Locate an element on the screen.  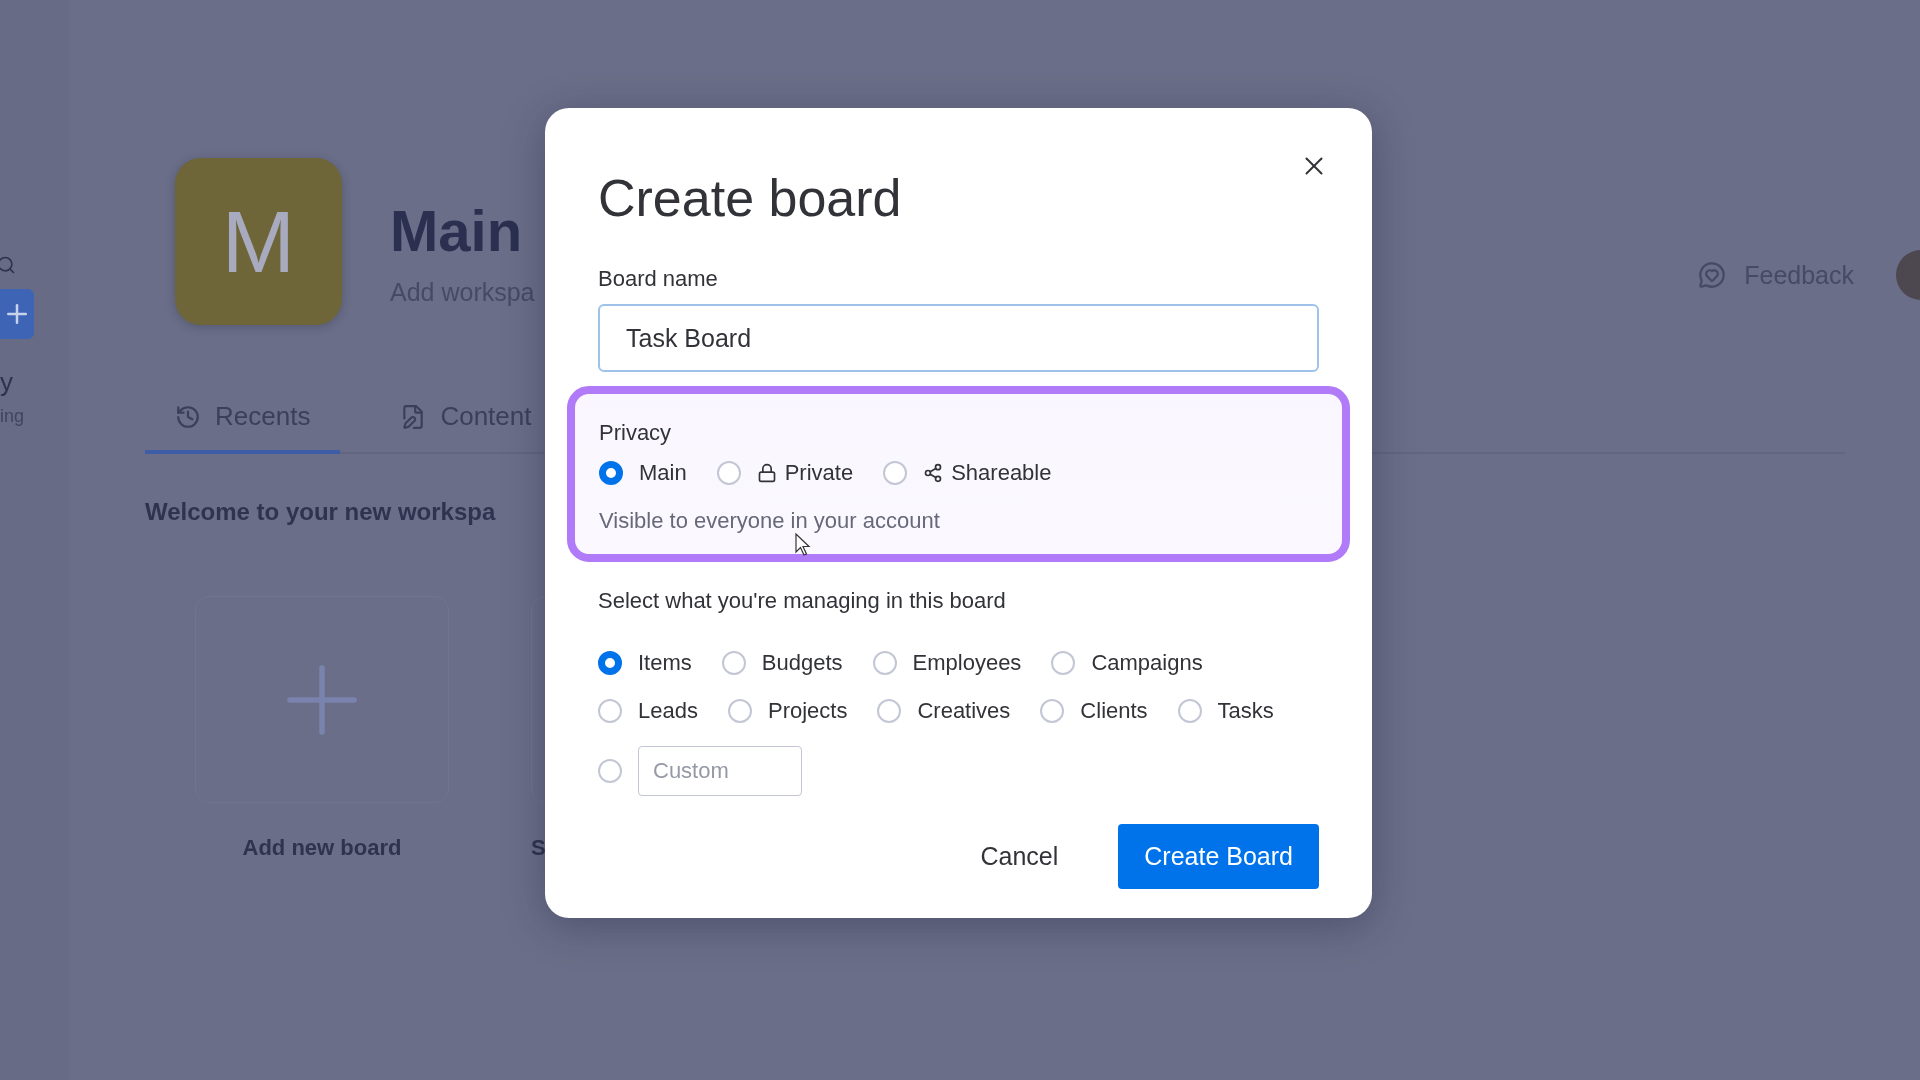
option-label: Leads is located at coordinates (668, 711).